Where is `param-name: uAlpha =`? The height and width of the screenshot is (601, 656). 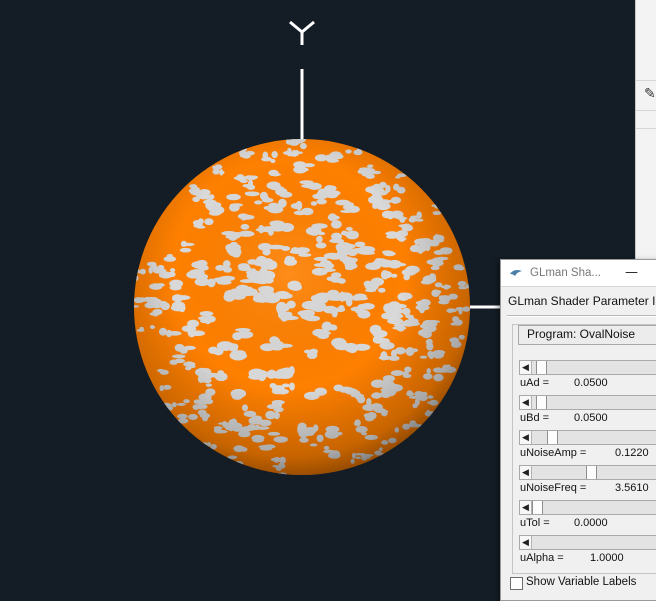
param-name: uAlpha = is located at coordinates (542, 558).